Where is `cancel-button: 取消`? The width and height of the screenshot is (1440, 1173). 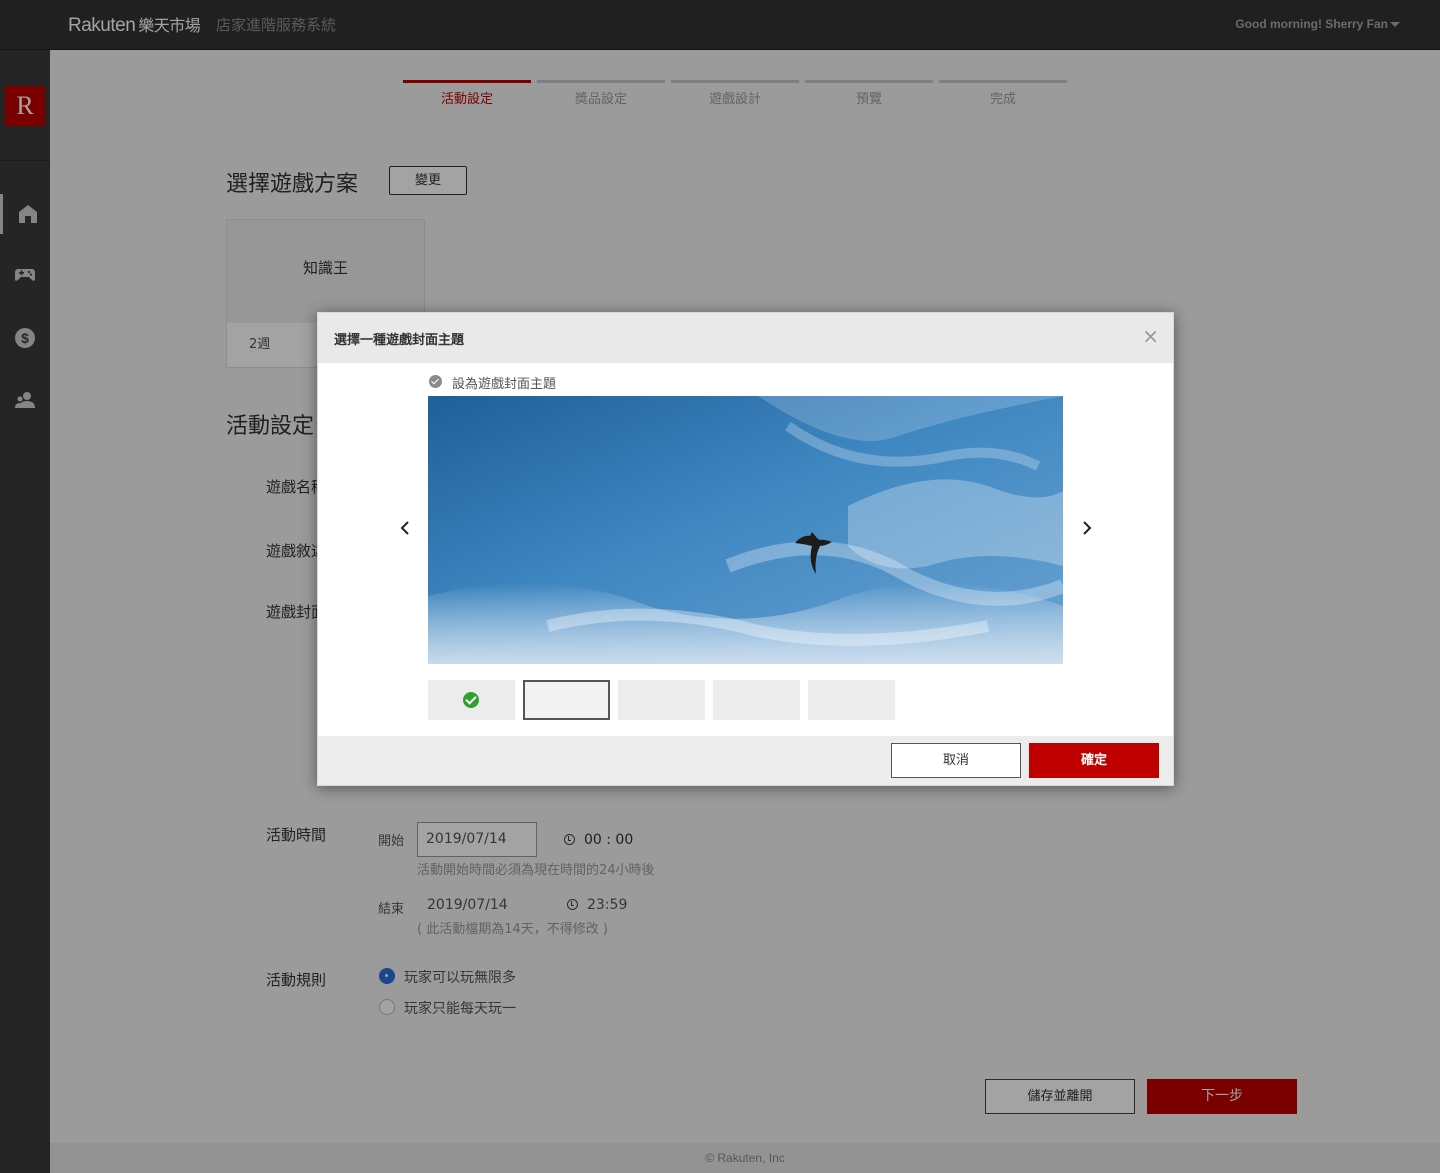 cancel-button: 取消 is located at coordinates (956, 760).